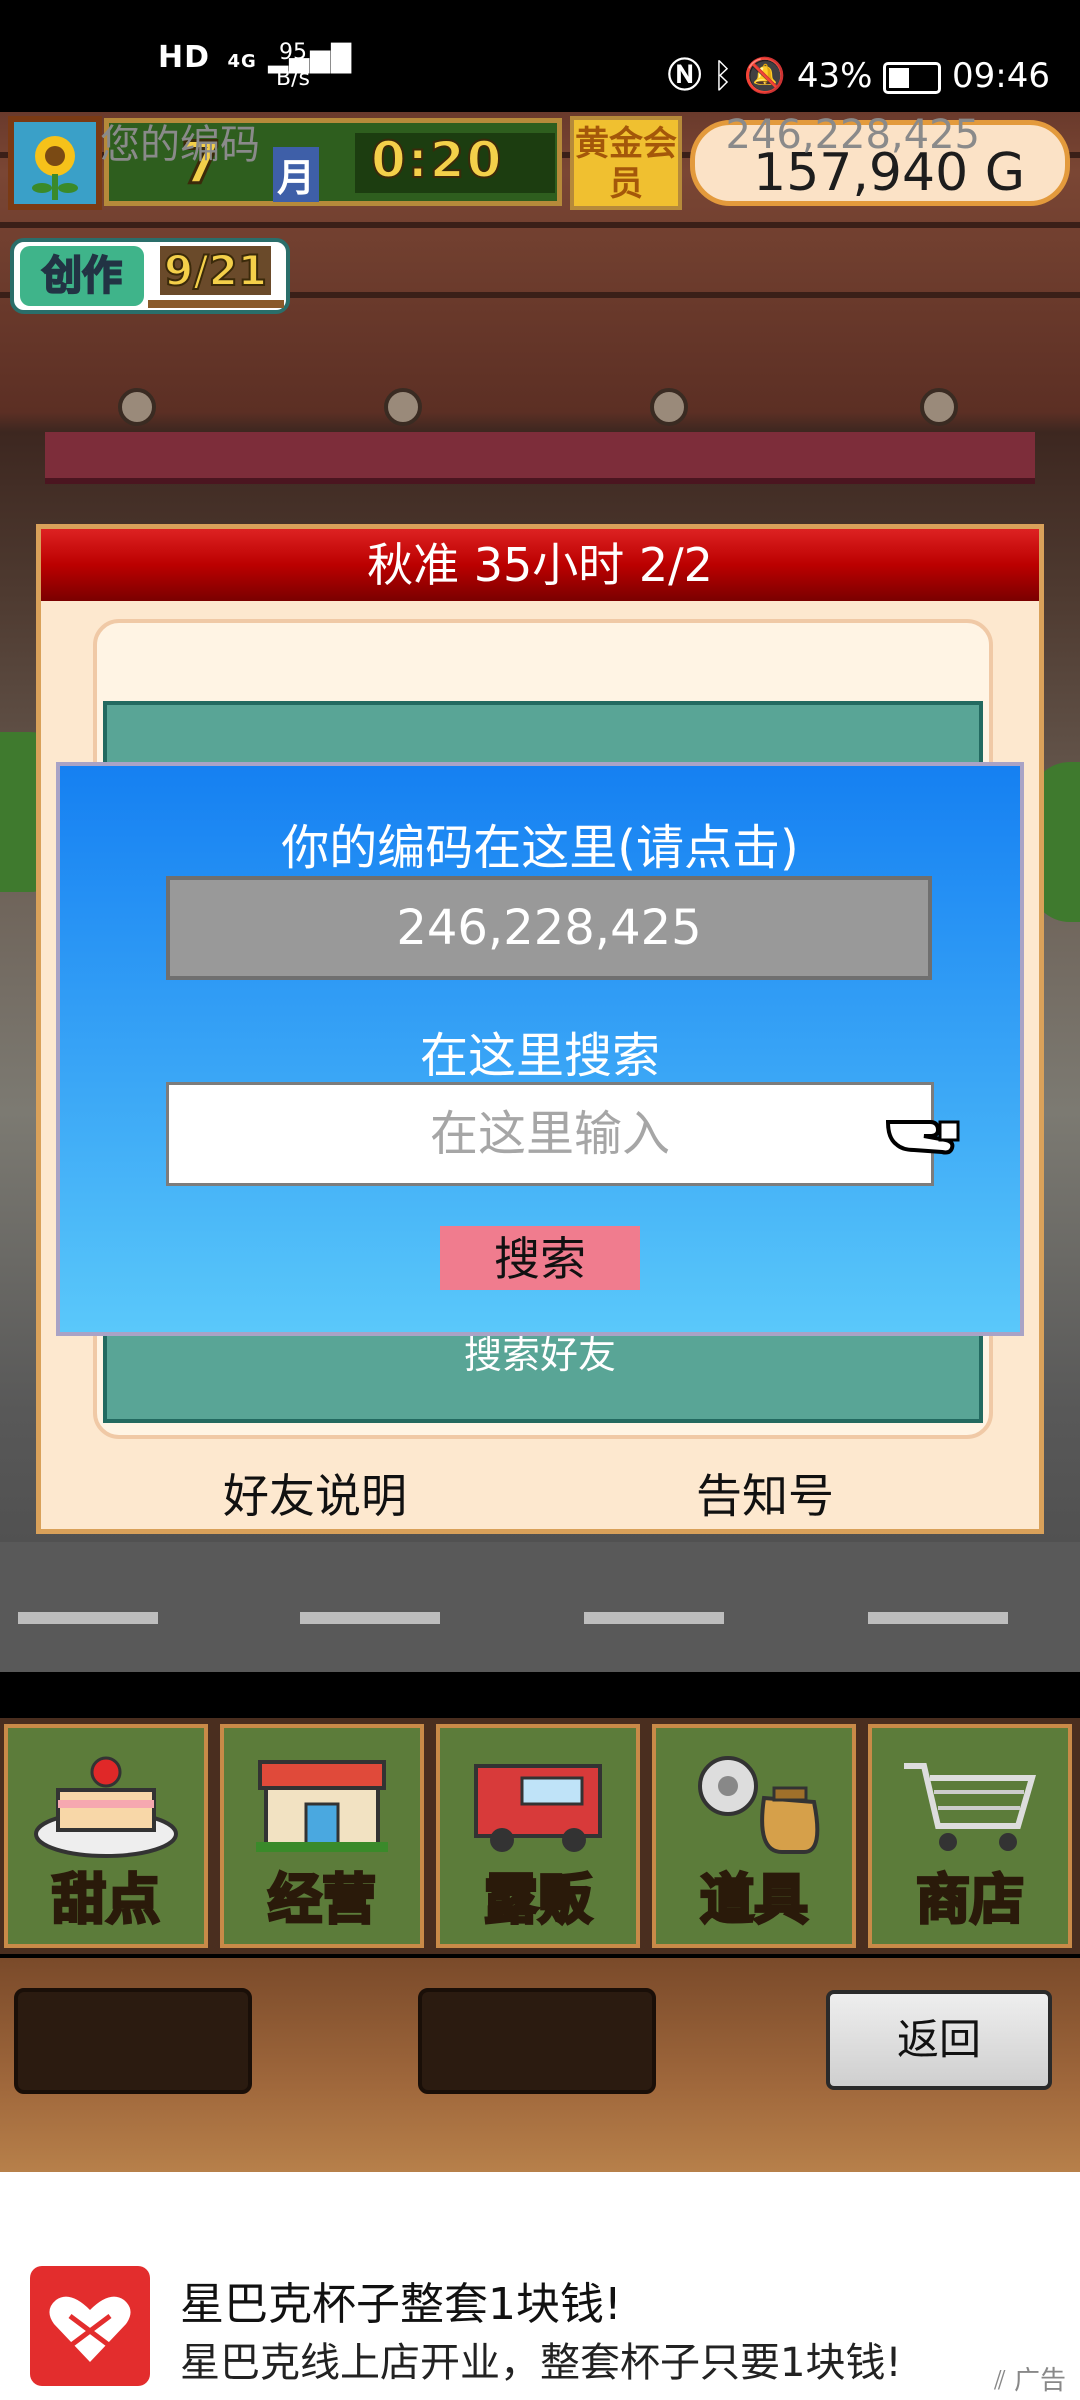  What do you see at coordinates (315, 1493) in the screenshot?
I see `friend-help-button: 好友说明` at bounding box center [315, 1493].